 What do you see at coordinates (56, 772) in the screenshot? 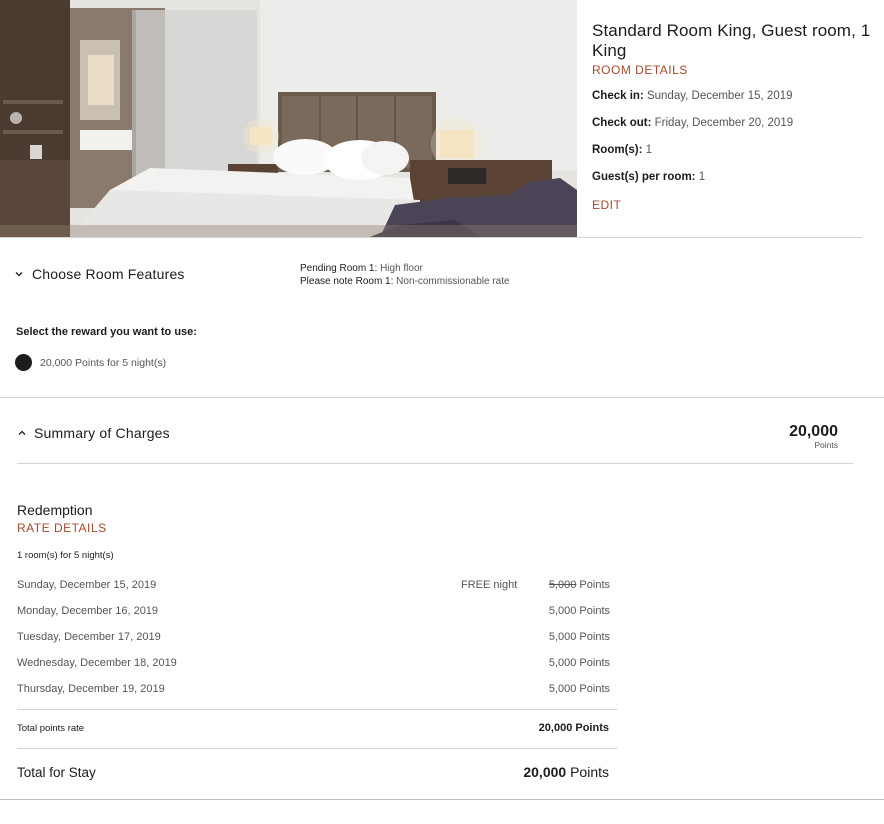
I see `total-for-stay-label: Total for Stay` at bounding box center [56, 772].